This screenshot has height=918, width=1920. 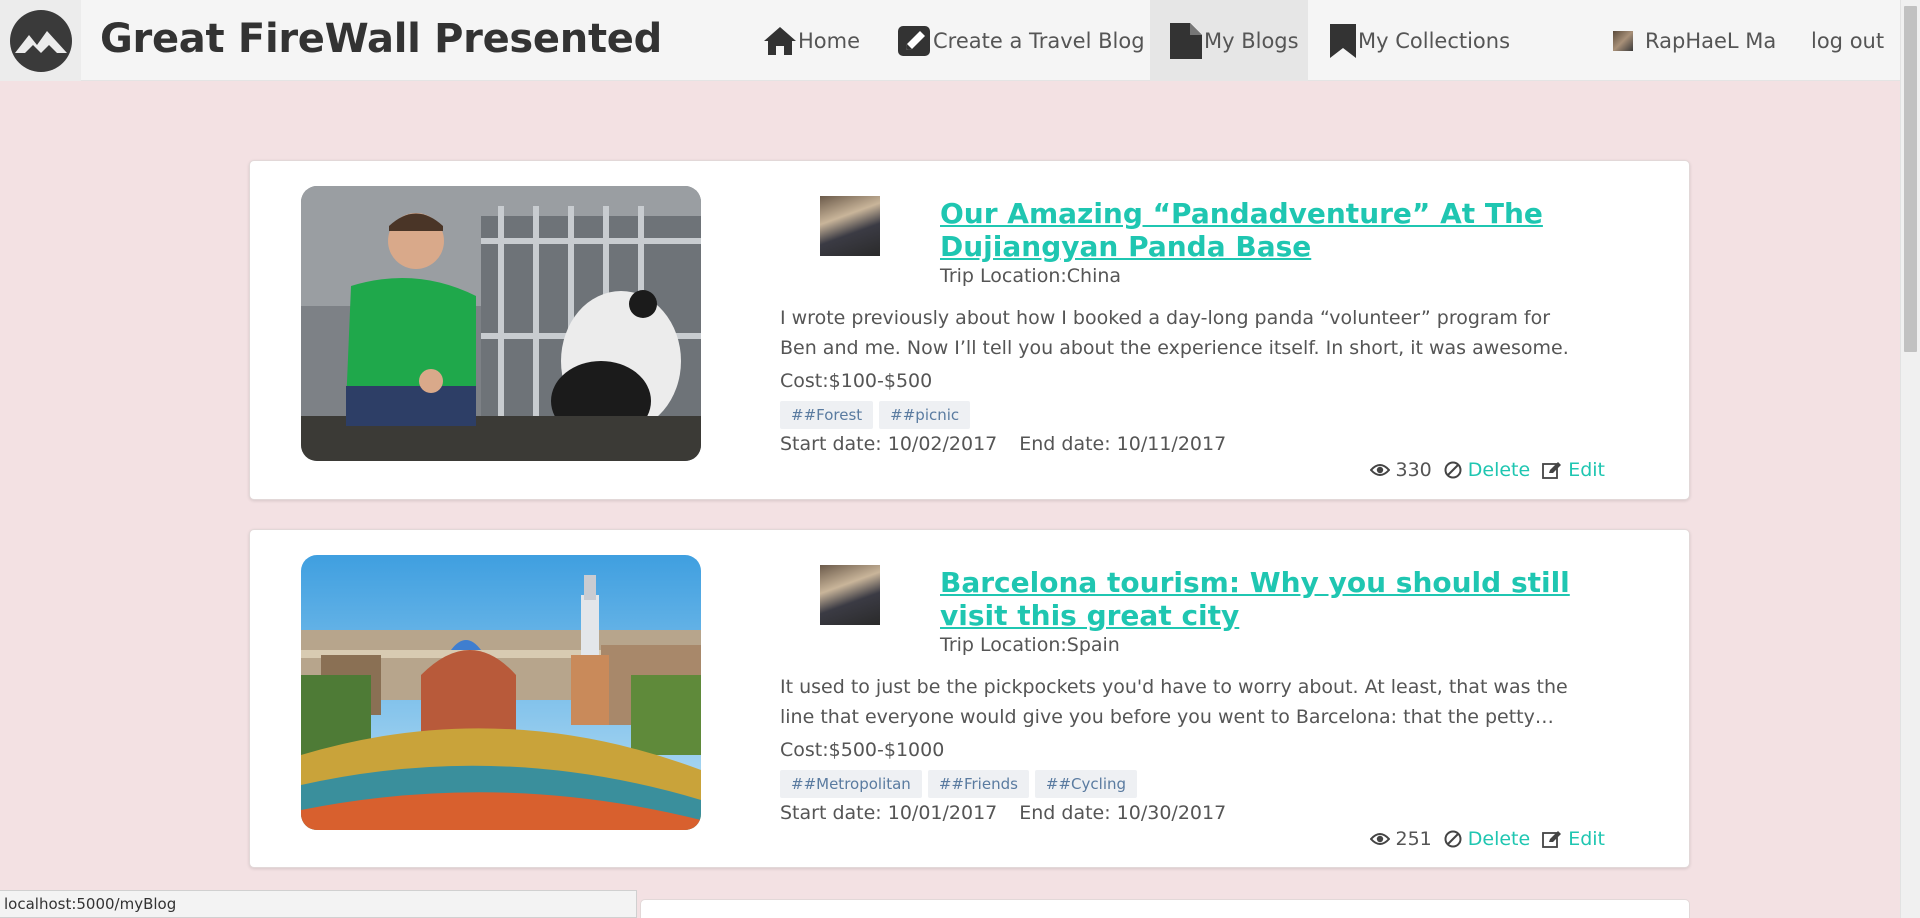 I want to click on blog-actions: 251 Delete Edit, so click(x=1487, y=839).